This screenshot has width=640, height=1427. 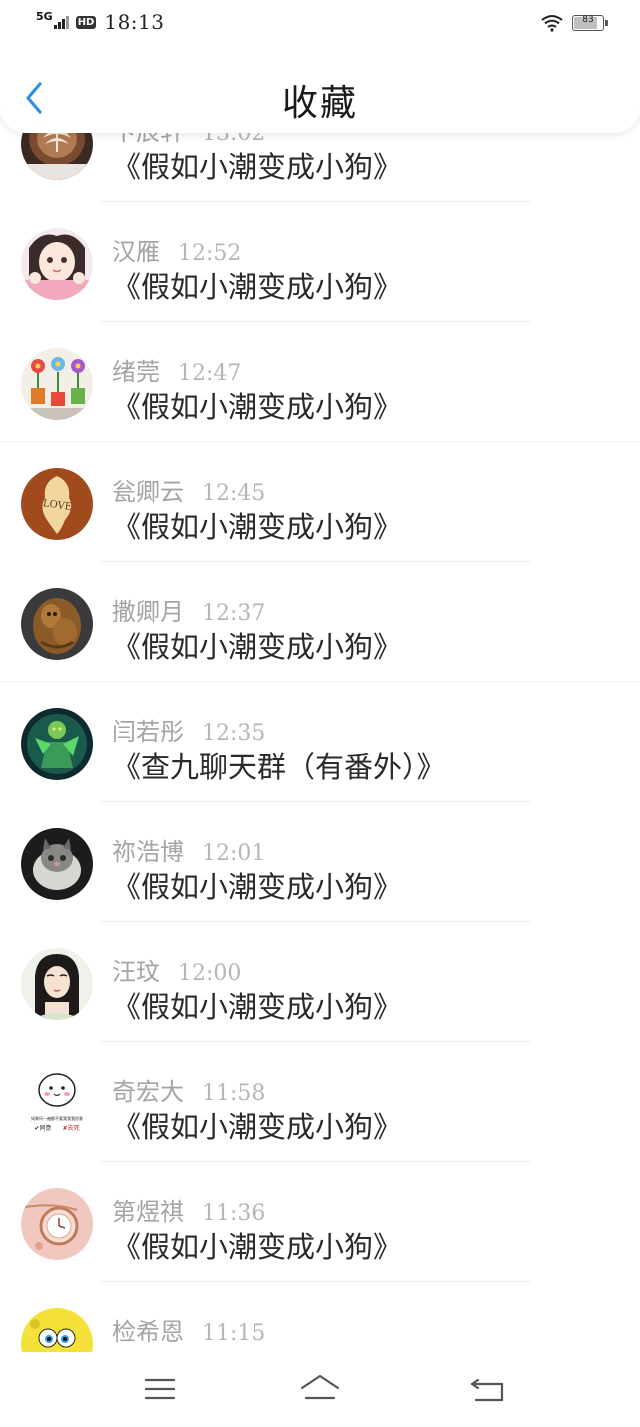 I want to click on author-name: 奇宏大, so click(x=148, y=1092).